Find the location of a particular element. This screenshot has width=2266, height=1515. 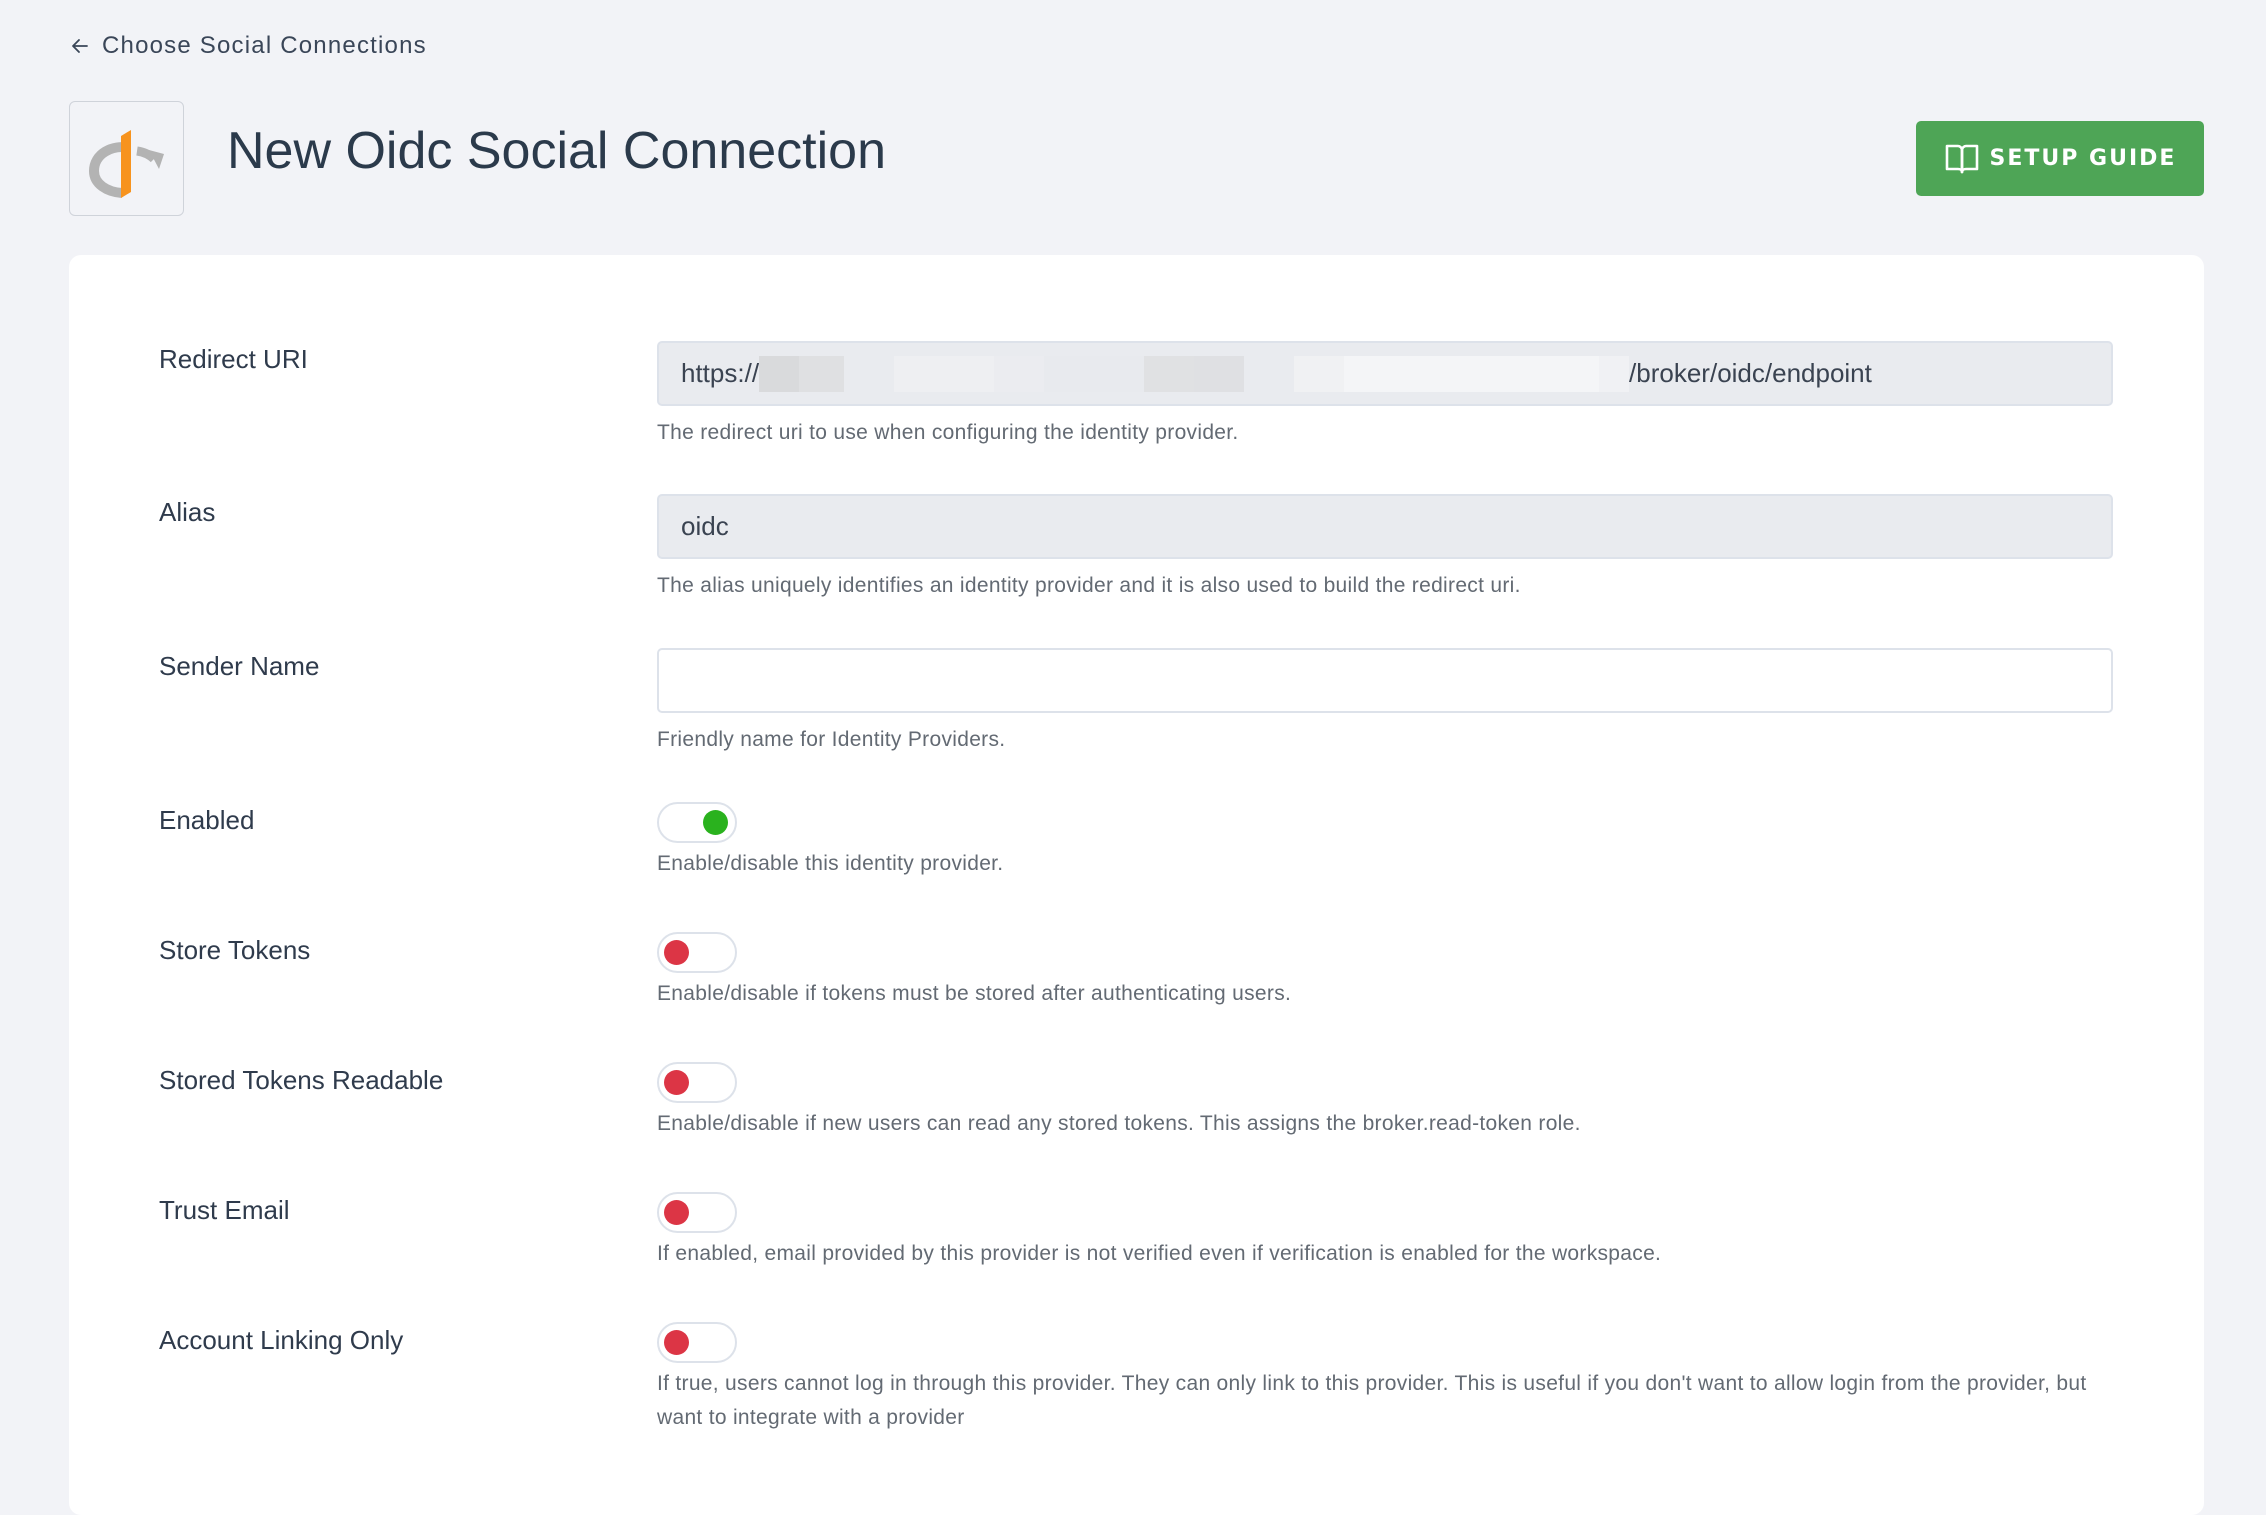

stored-tokens-readable-label: Stored Tokens Readable is located at coordinates (301, 1080).